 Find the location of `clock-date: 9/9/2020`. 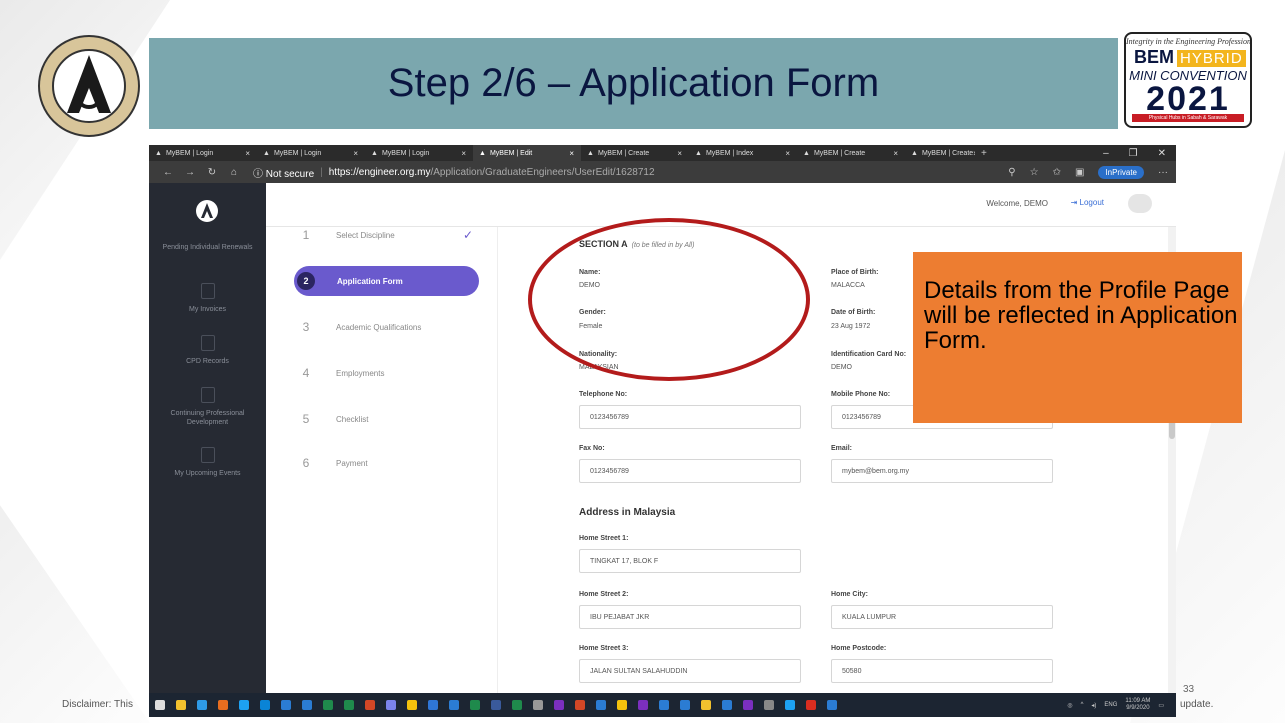

clock-date: 9/9/2020 is located at coordinates (1138, 708).